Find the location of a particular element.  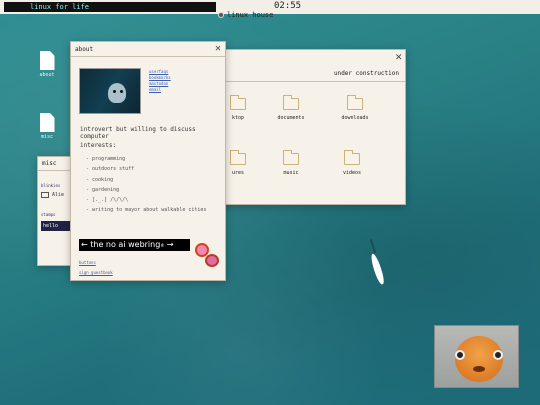

registered-mark: ® is located at coordinates (162, 245).